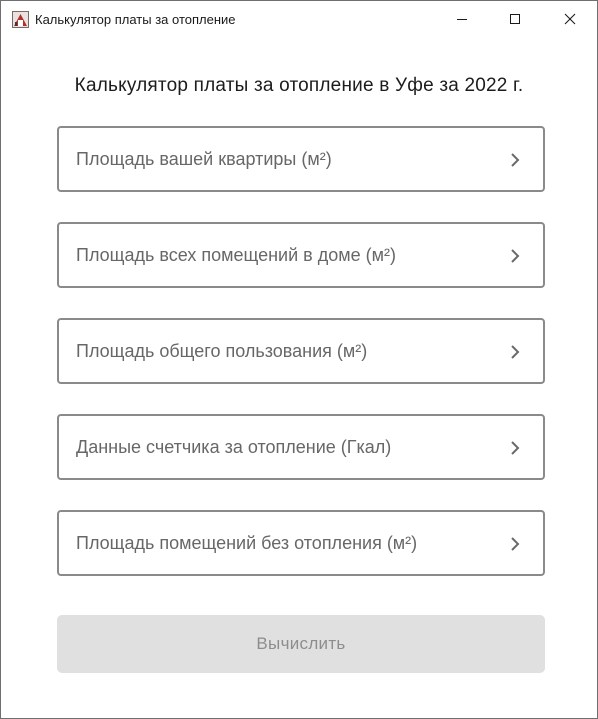 This screenshot has width=598, height=719. What do you see at coordinates (20, 19) in the screenshot?
I see `app-icon` at bounding box center [20, 19].